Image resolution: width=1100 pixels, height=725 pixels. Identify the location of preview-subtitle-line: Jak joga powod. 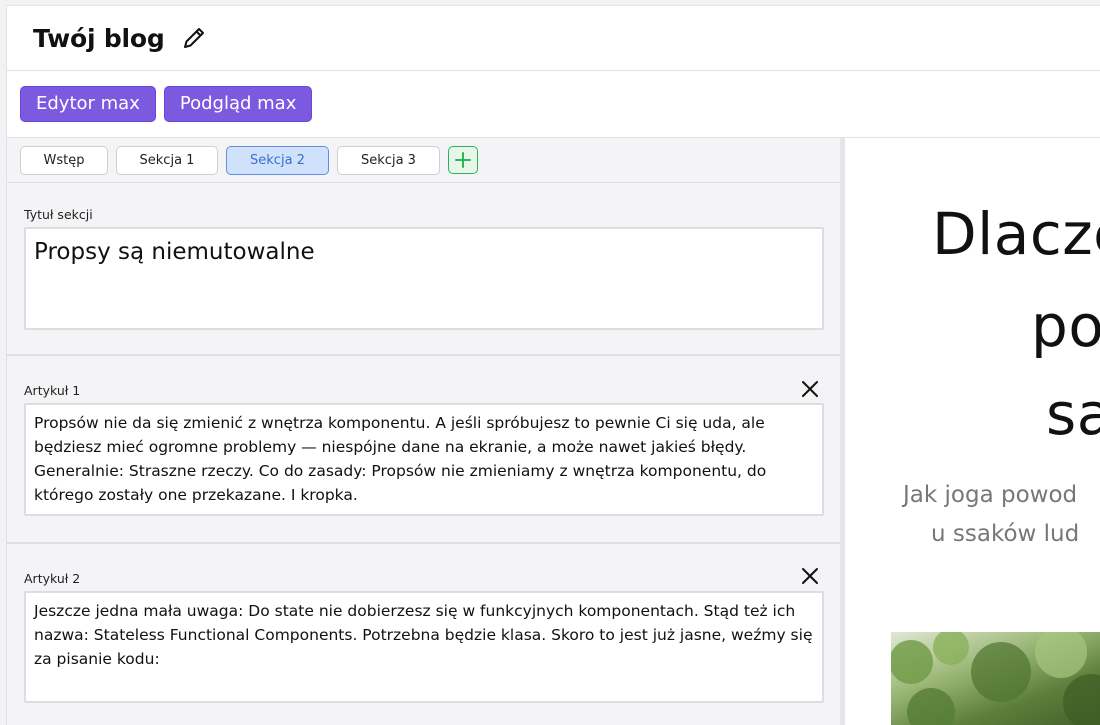
(990, 495).